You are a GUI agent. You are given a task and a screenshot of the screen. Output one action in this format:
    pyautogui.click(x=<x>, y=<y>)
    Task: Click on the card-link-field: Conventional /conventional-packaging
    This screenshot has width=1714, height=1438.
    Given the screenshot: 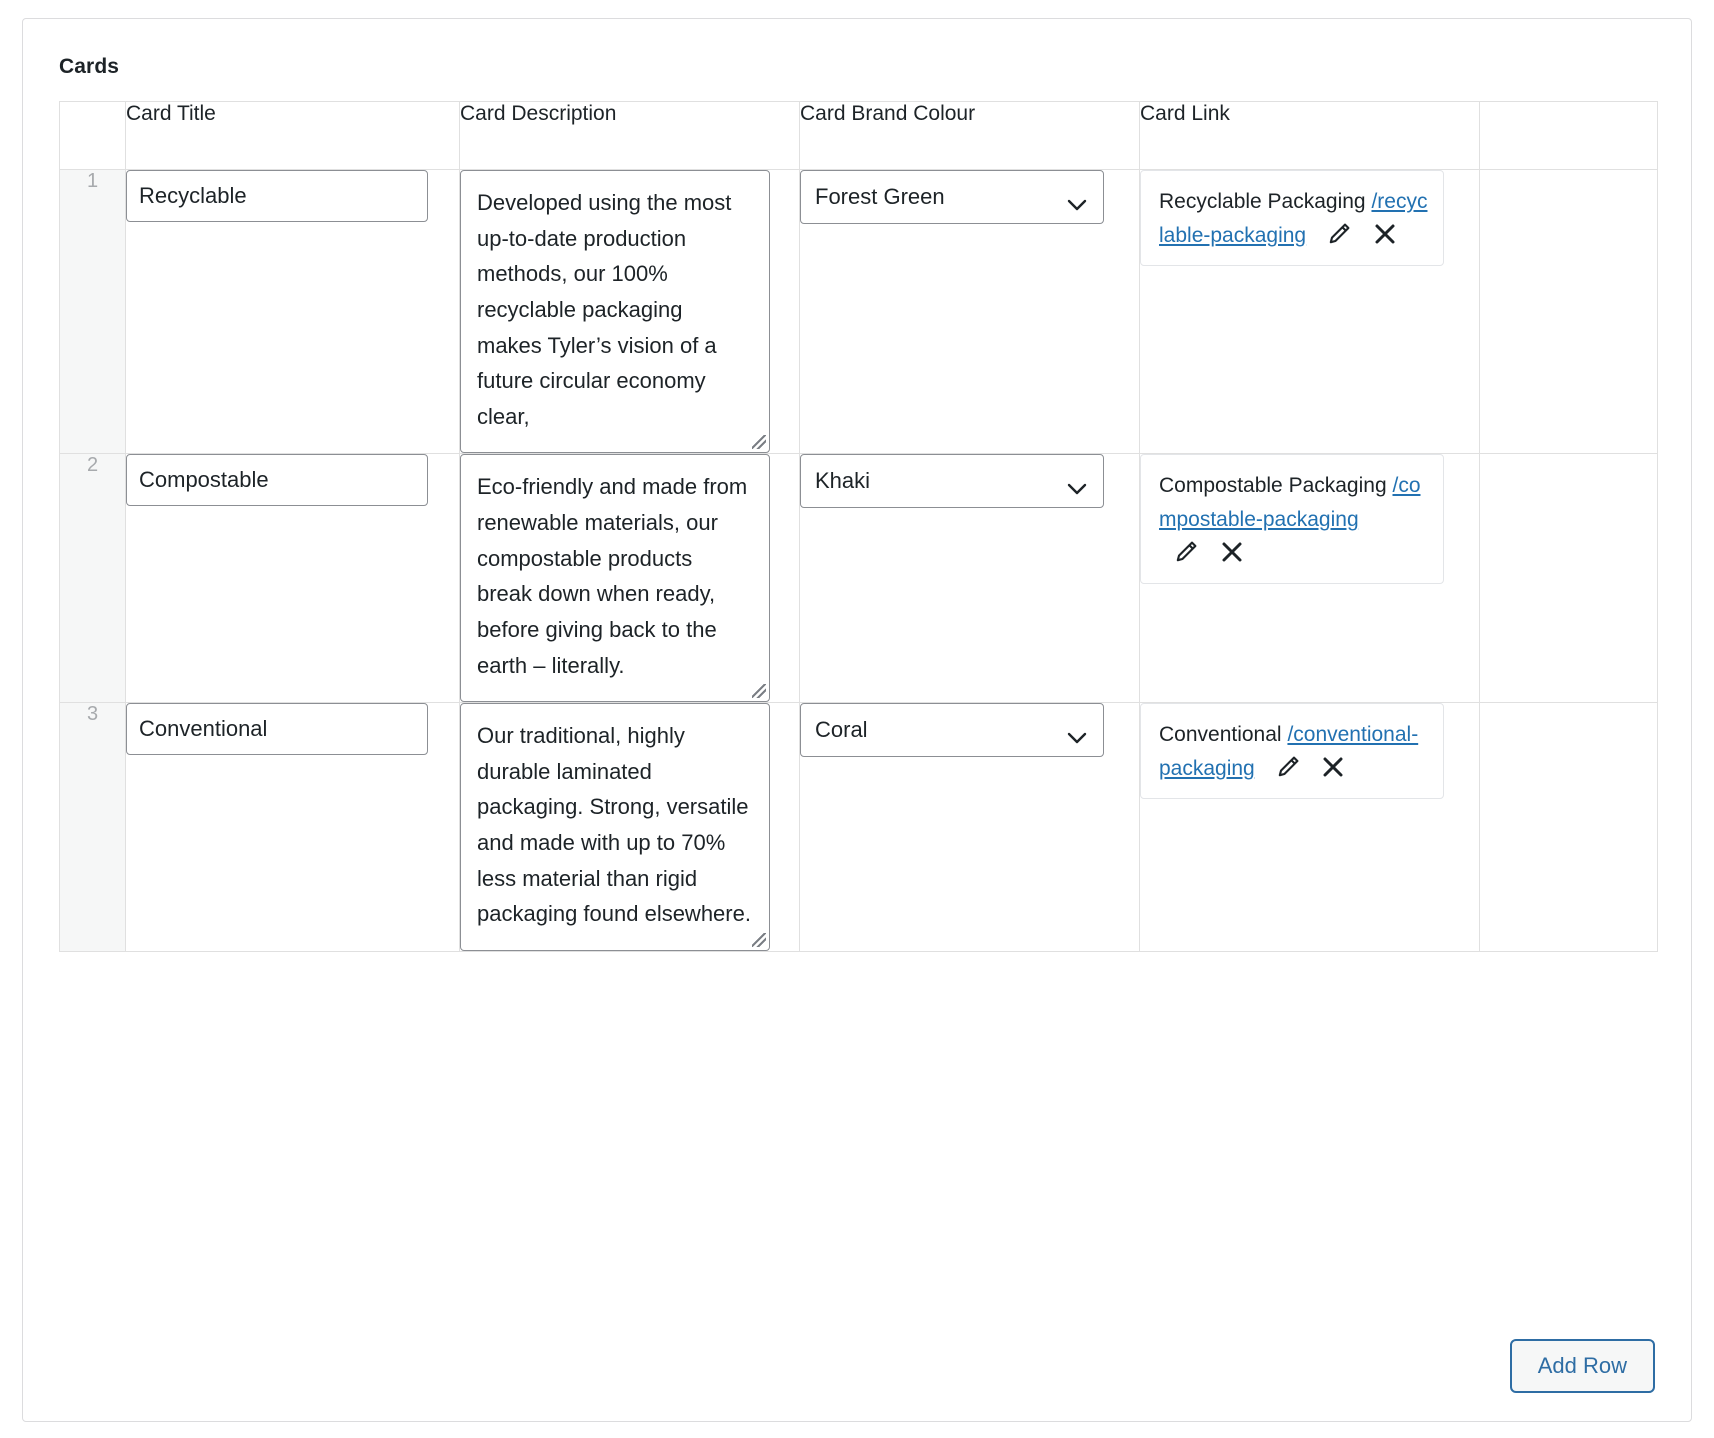 What is the action you would take?
    pyautogui.click(x=1292, y=751)
    